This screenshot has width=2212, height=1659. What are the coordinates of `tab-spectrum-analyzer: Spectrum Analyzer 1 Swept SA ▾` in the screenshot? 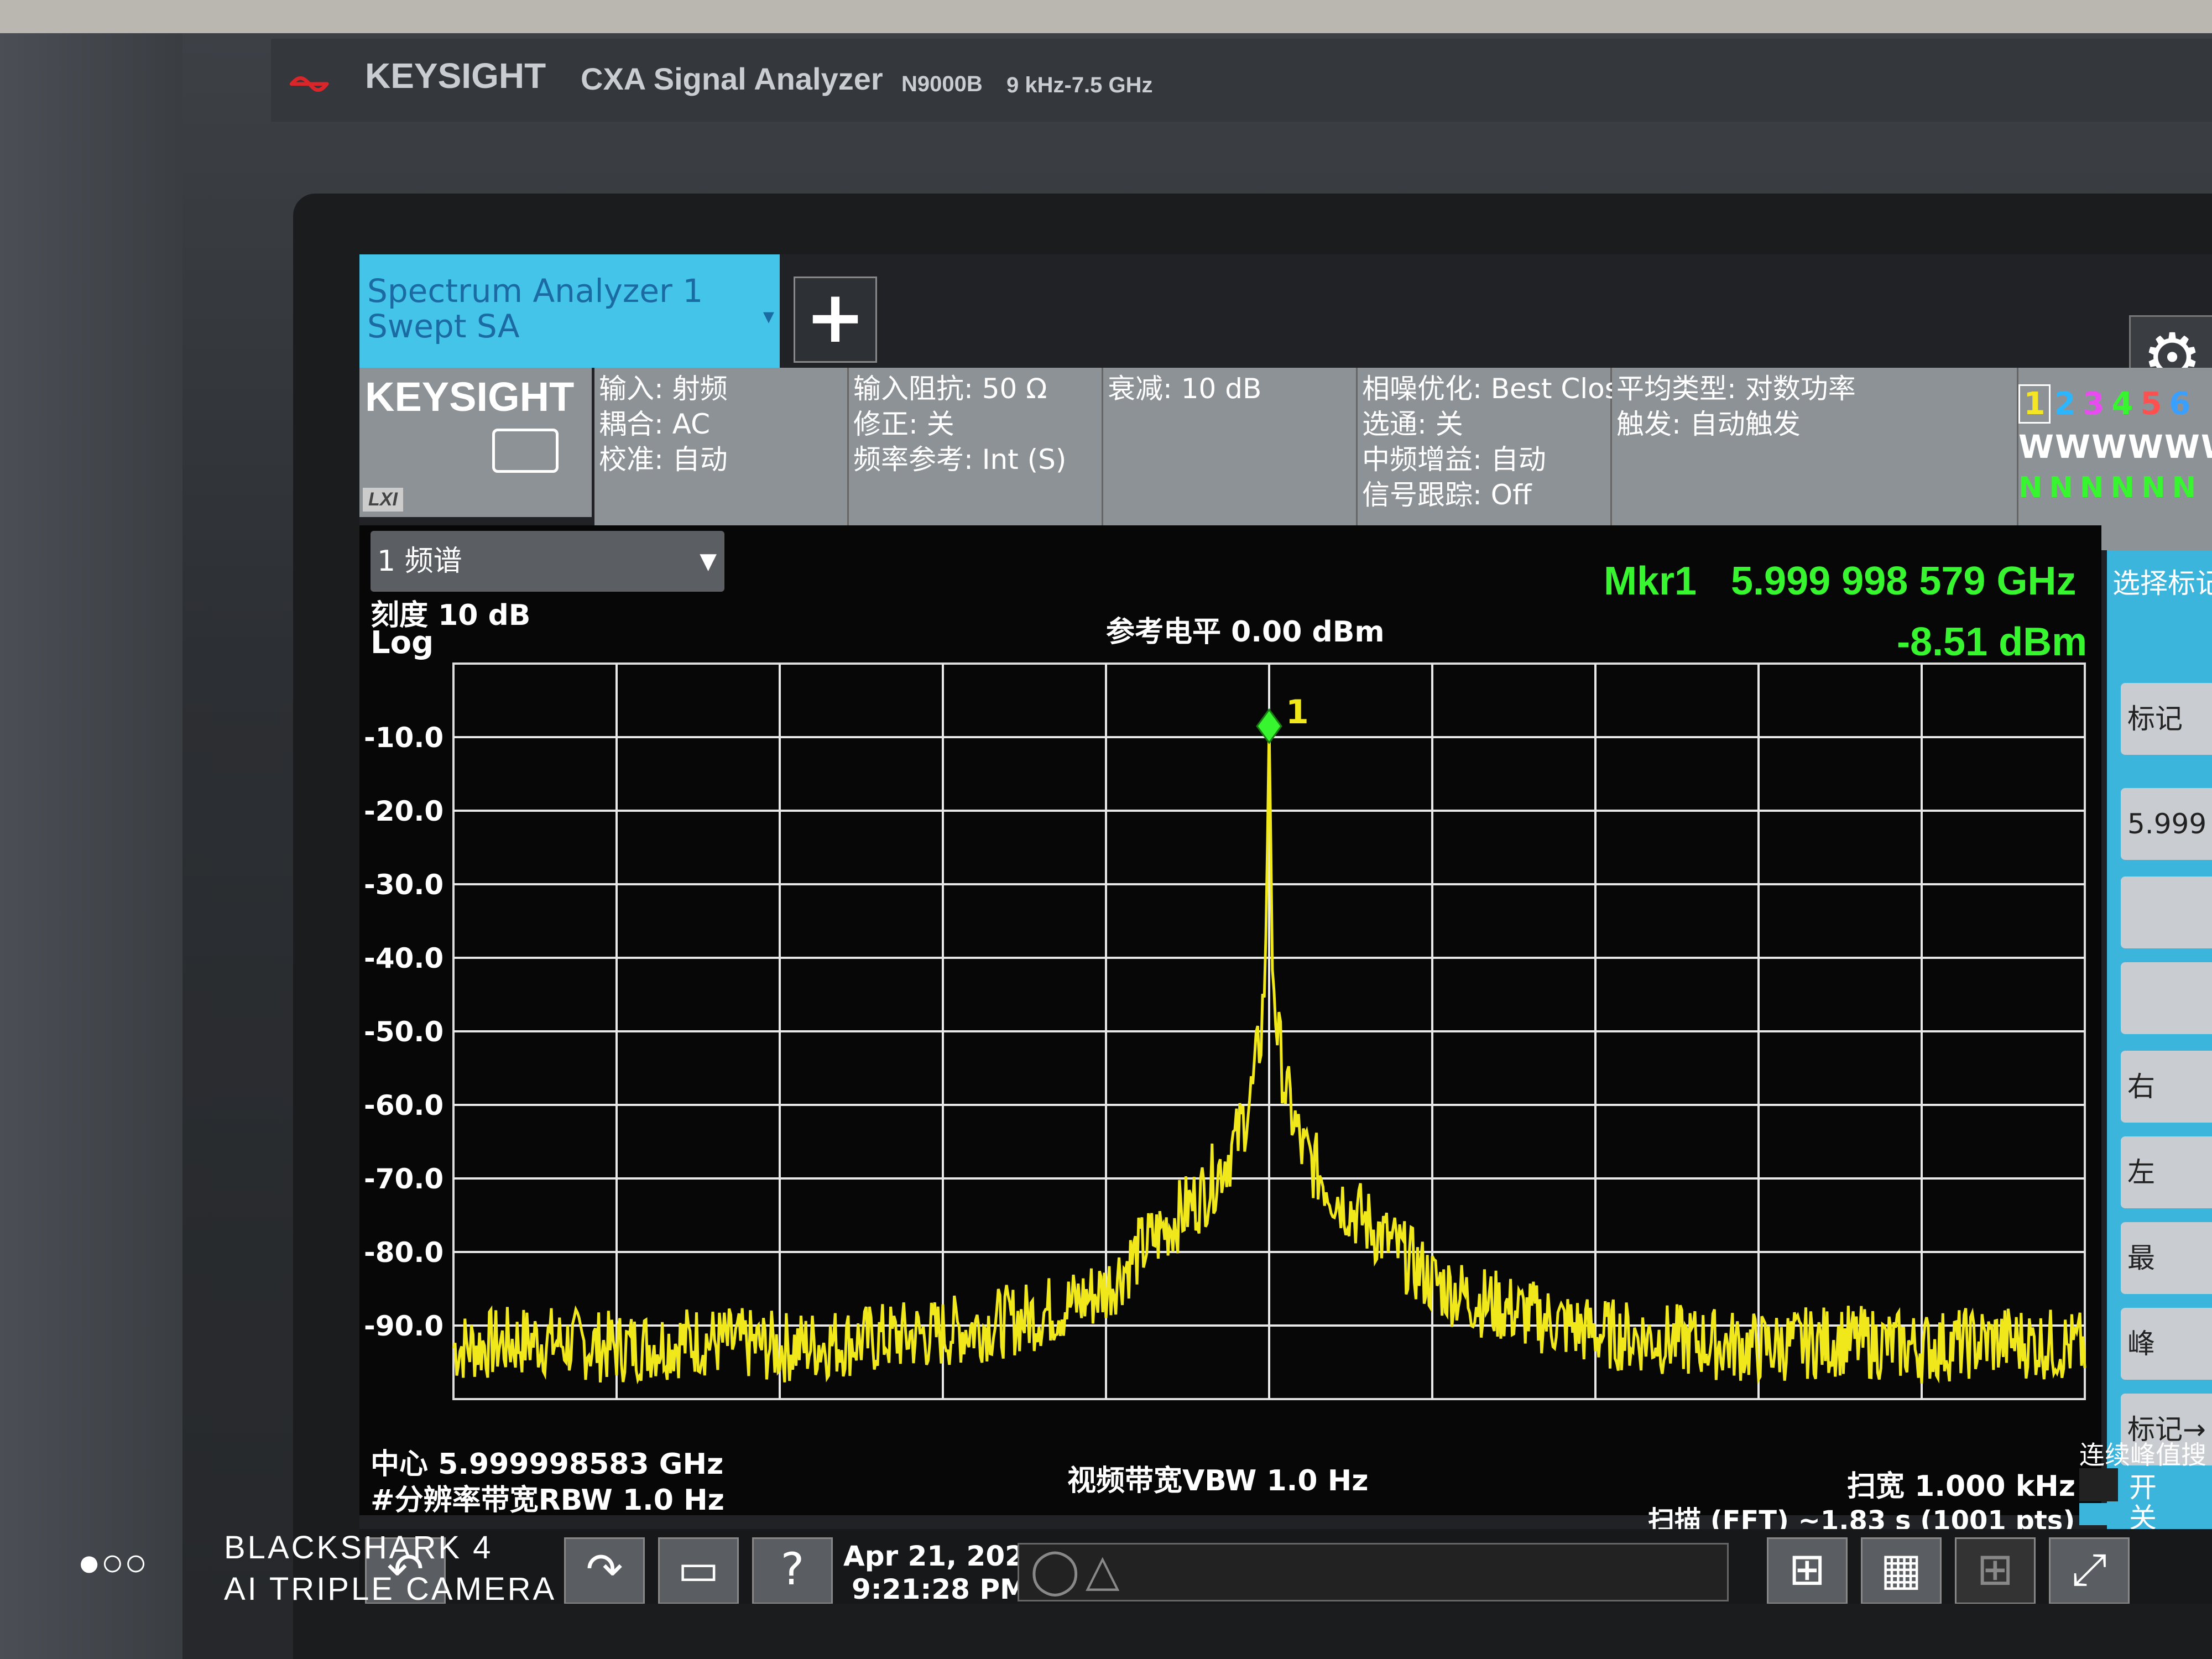 It's located at (570, 311).